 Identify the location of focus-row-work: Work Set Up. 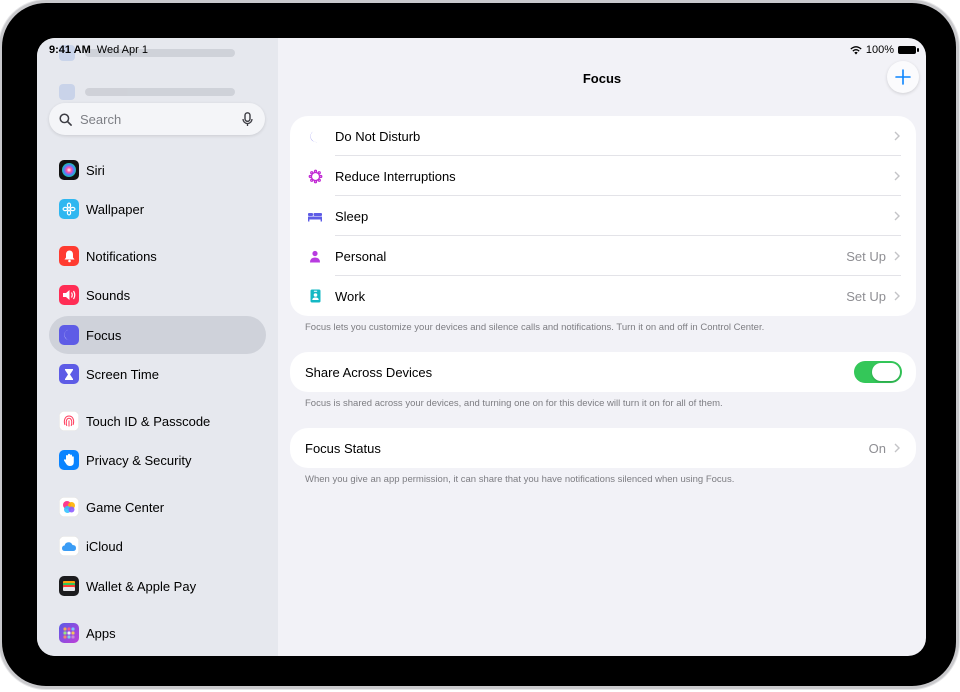
(603, 296).